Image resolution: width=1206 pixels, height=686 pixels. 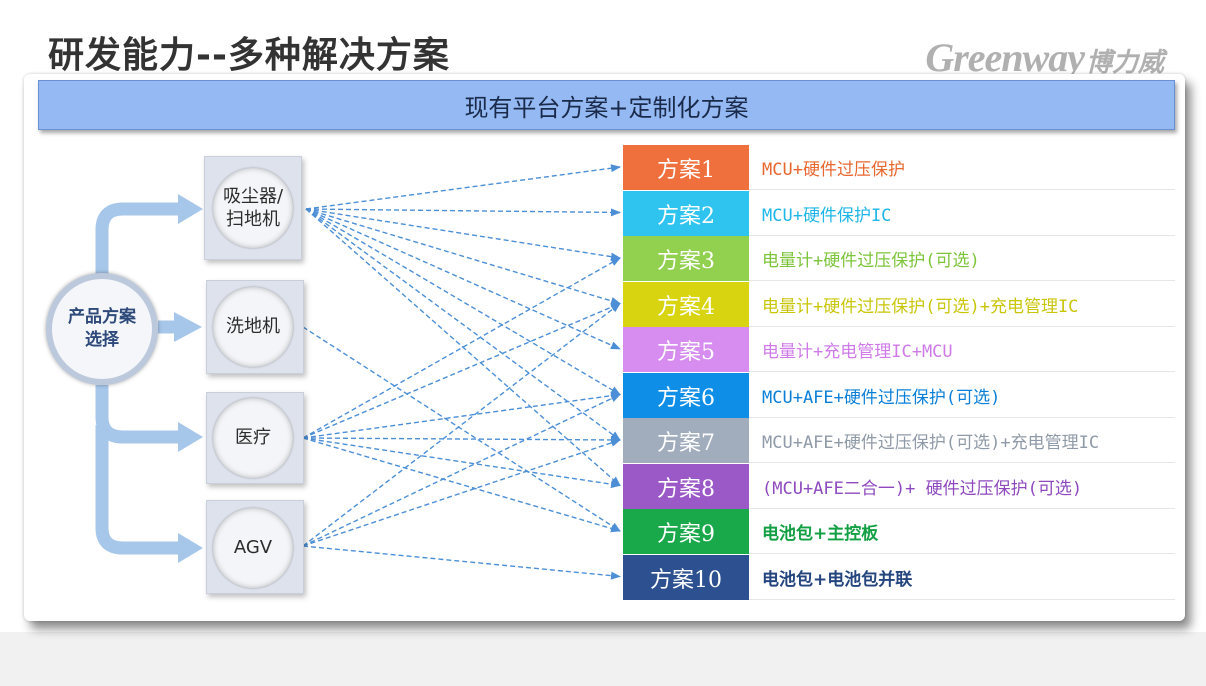 What do you see at coordinates (190, 548) in the screenshot?
I see `trunk-arrowhead-agv` at bounding box center [190, 548].